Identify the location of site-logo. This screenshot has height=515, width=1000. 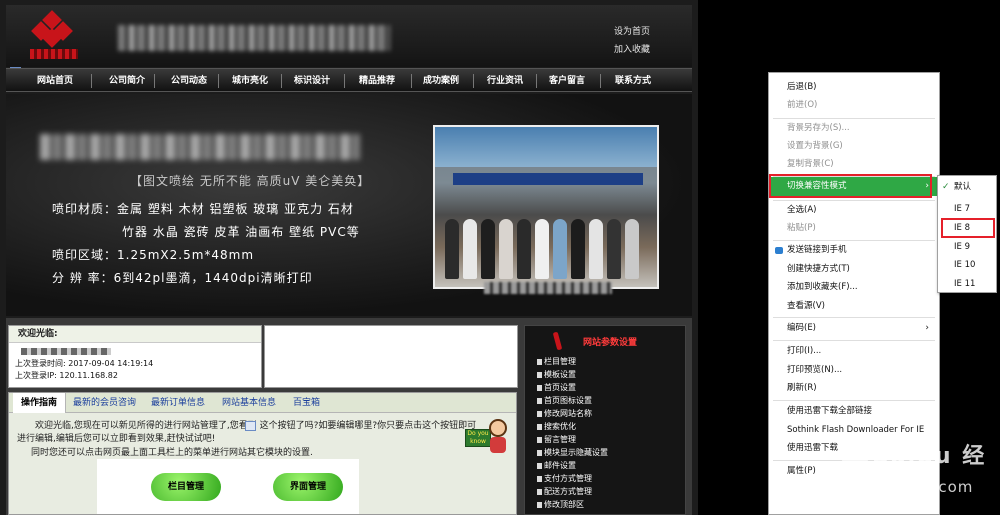
(52, 35).